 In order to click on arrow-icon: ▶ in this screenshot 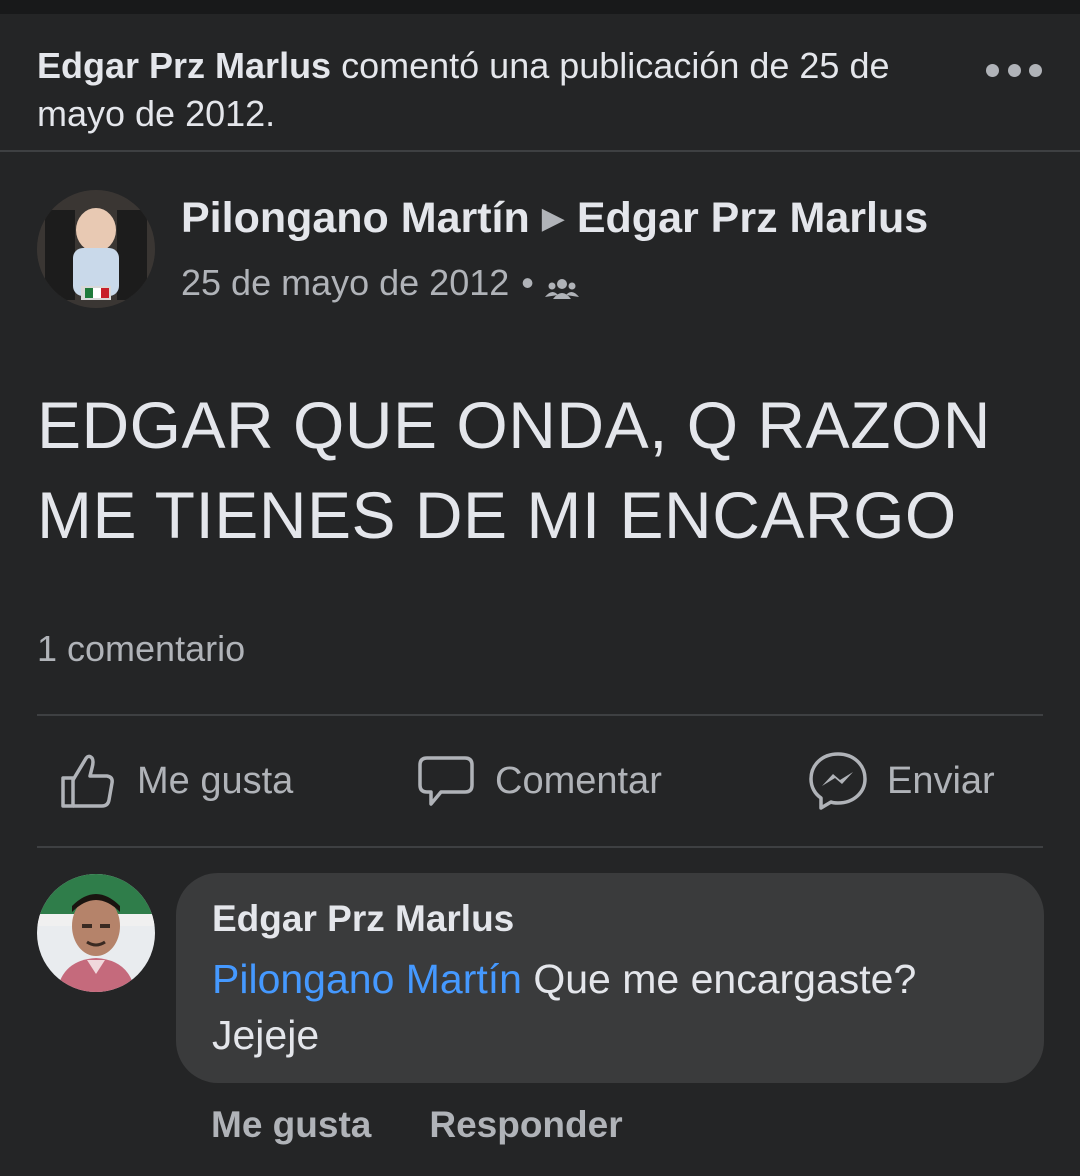, I will do `click(553, 218)`.